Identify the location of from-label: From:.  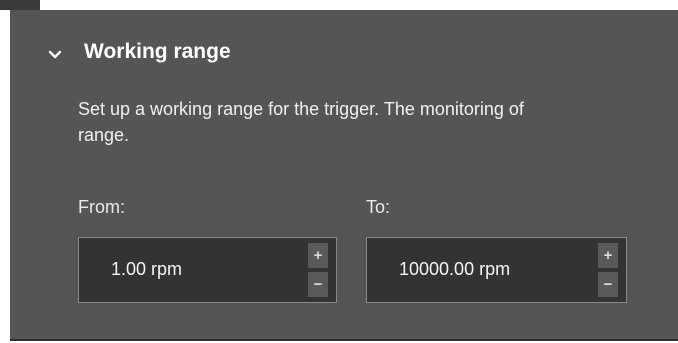
(101, 207).